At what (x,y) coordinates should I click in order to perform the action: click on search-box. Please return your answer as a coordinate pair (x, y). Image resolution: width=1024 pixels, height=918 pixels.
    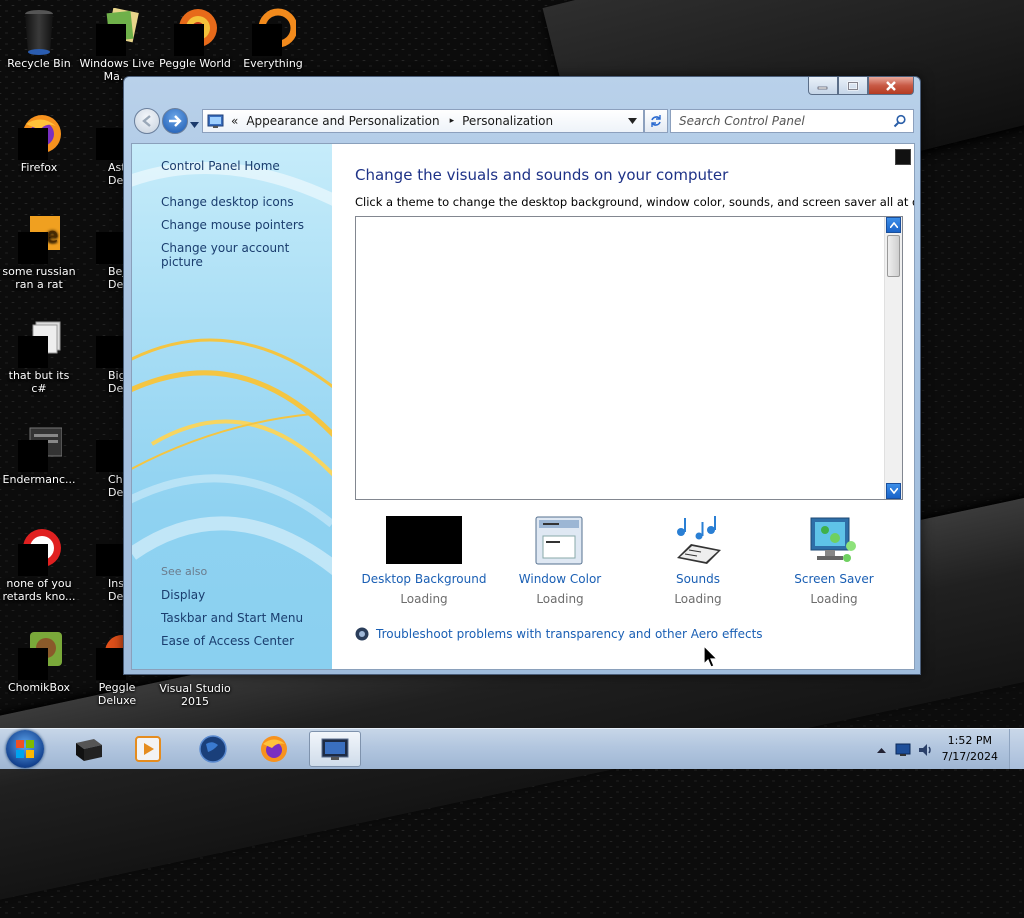
    Looking at the image, I should click on (792, 121).